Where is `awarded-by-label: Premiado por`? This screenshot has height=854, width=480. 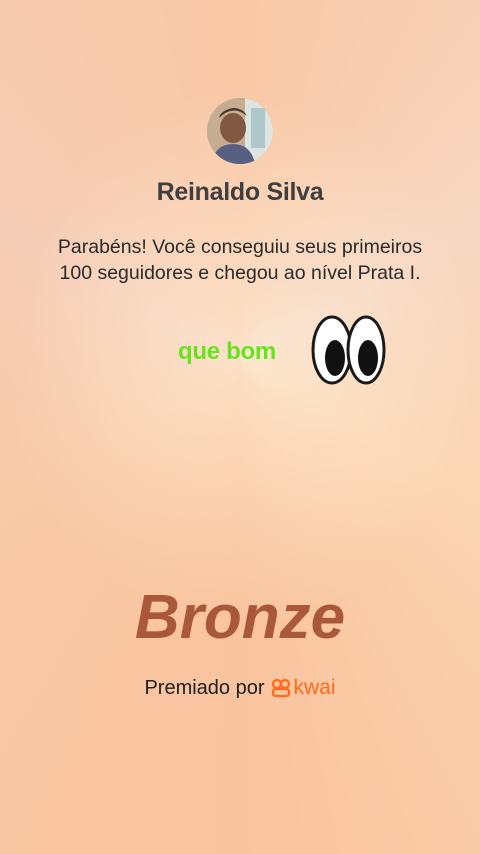
awarded-by-label: Premiado por is located at coordinates (204, 687).